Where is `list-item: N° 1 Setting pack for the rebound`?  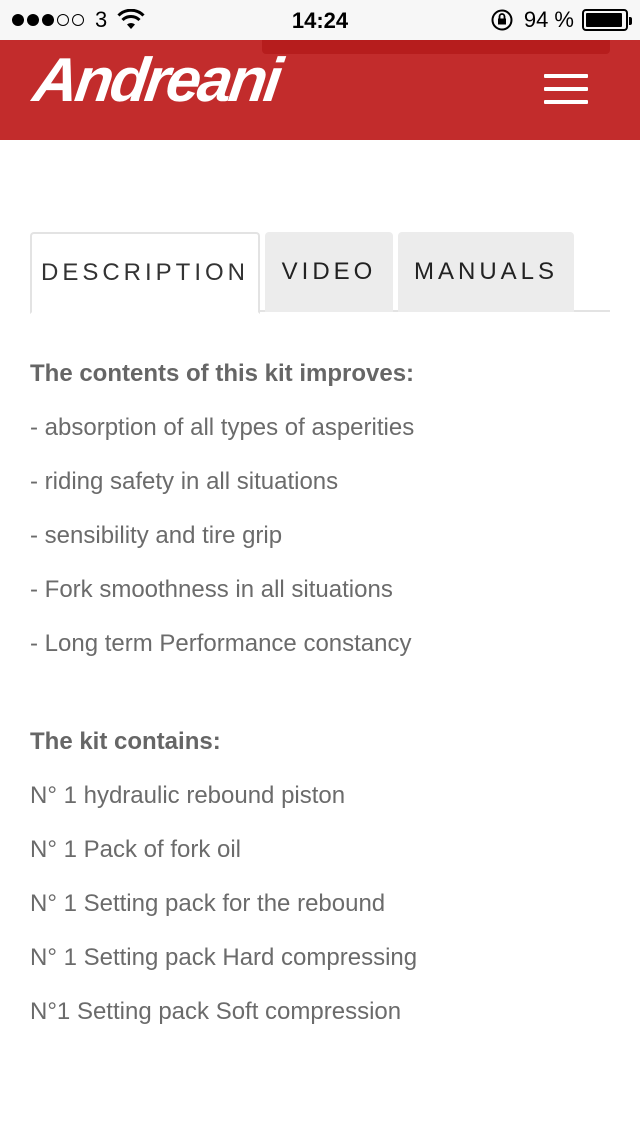 list-item: N° 1 Setting pack for the rebound is located at coordinates (208, 903).